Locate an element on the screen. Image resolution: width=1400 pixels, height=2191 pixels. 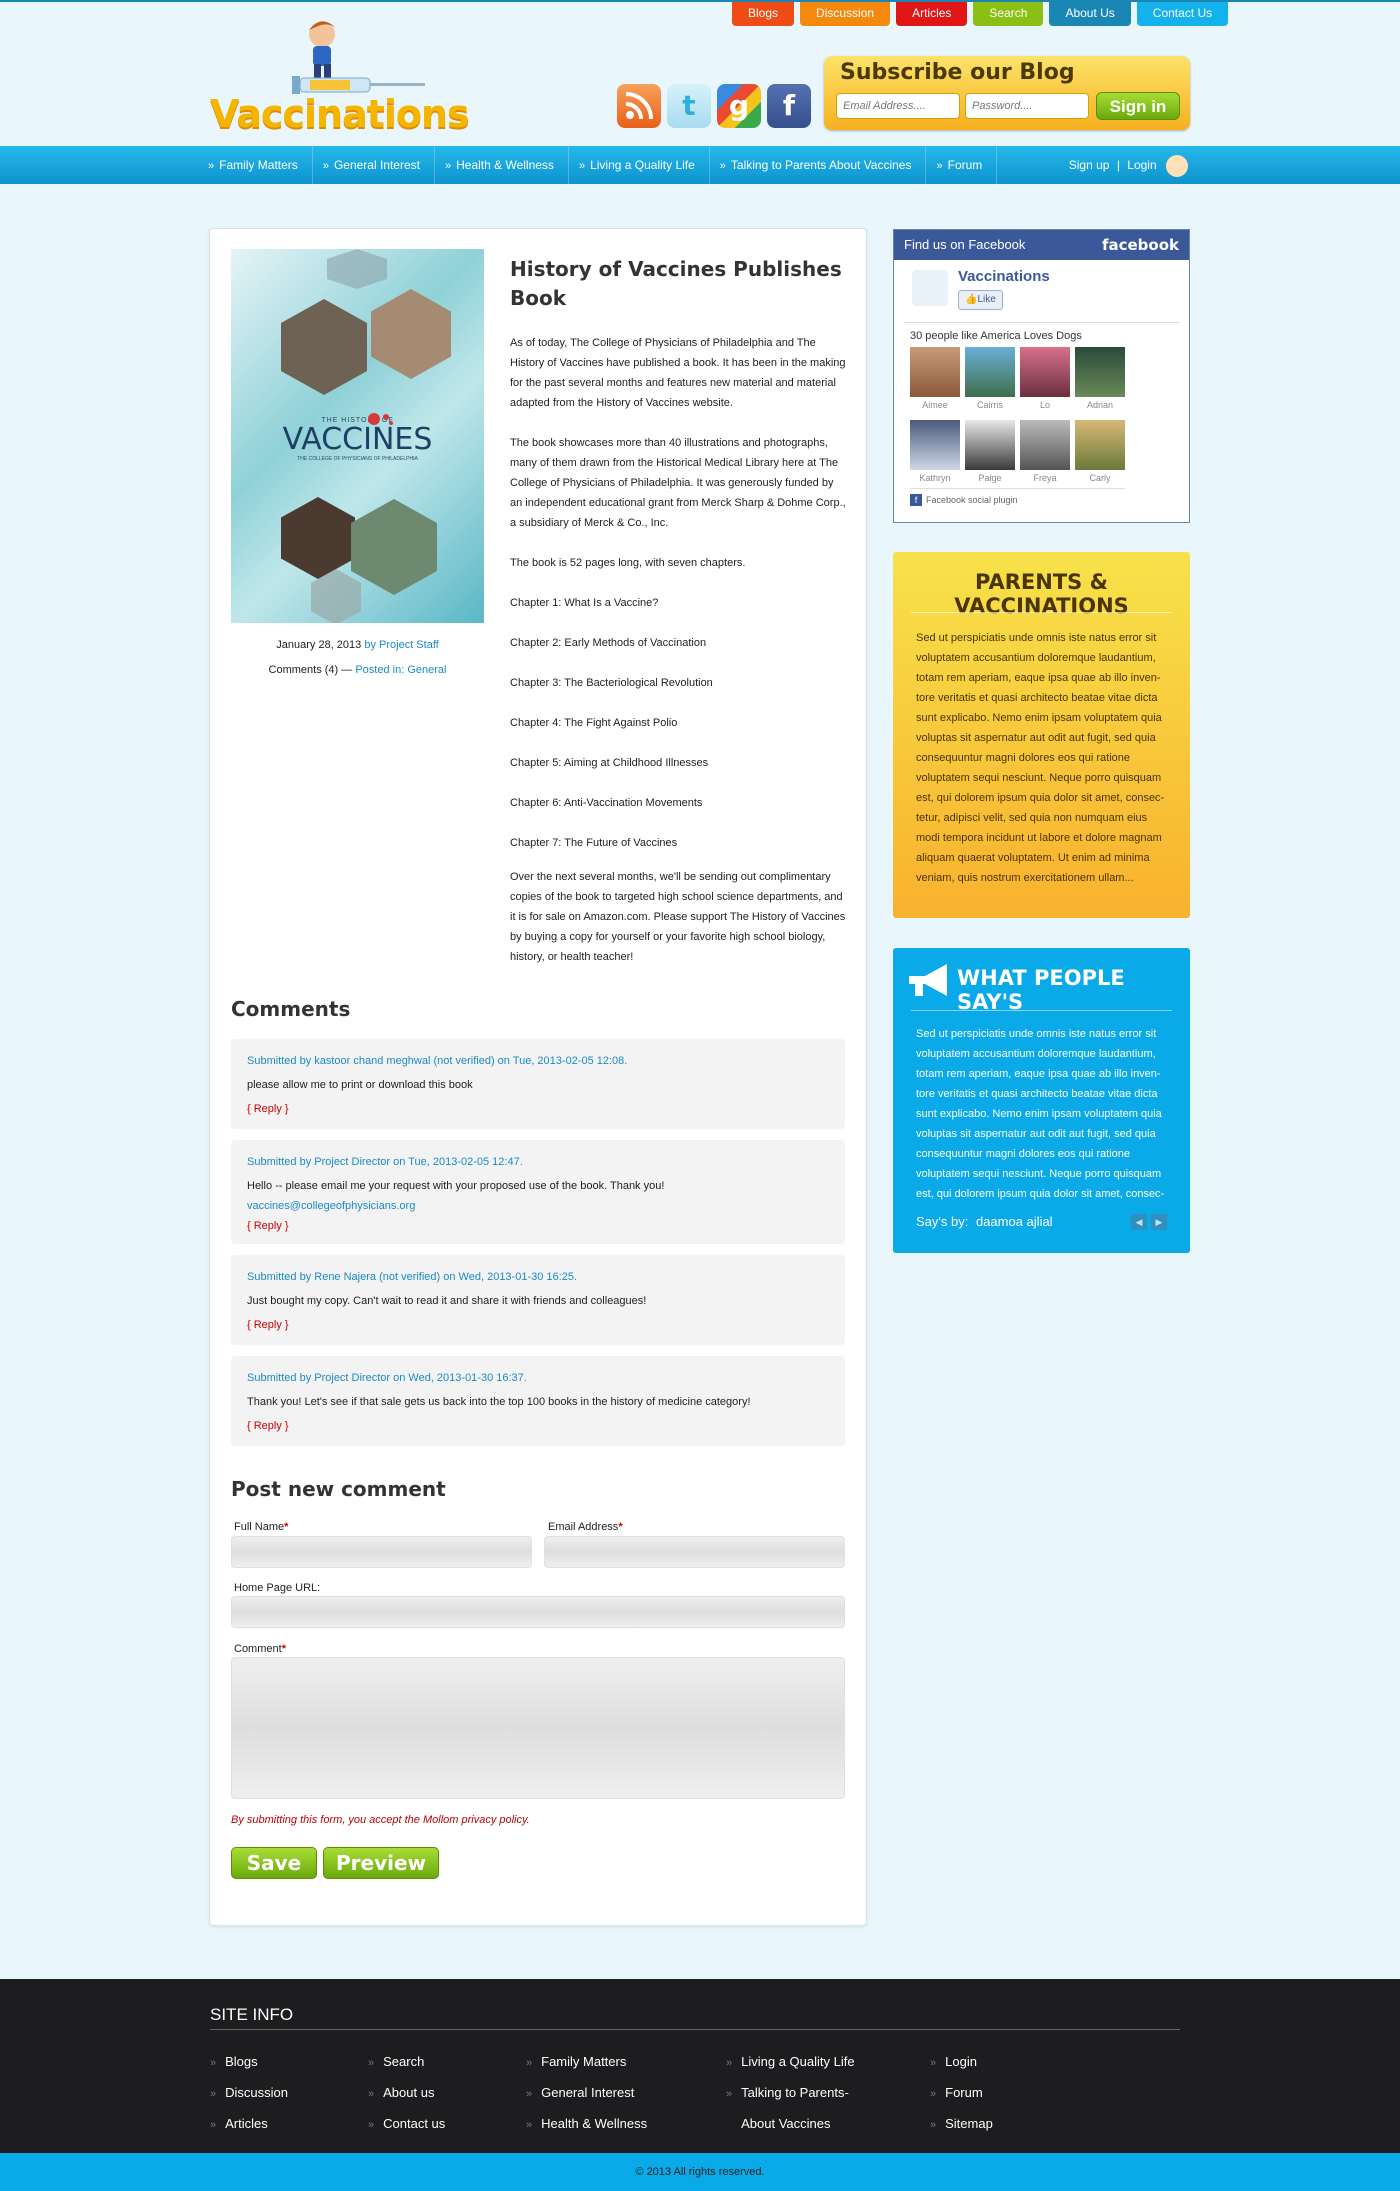
footer-link: » Health & Wellness is located at coordinates (586, 2124).